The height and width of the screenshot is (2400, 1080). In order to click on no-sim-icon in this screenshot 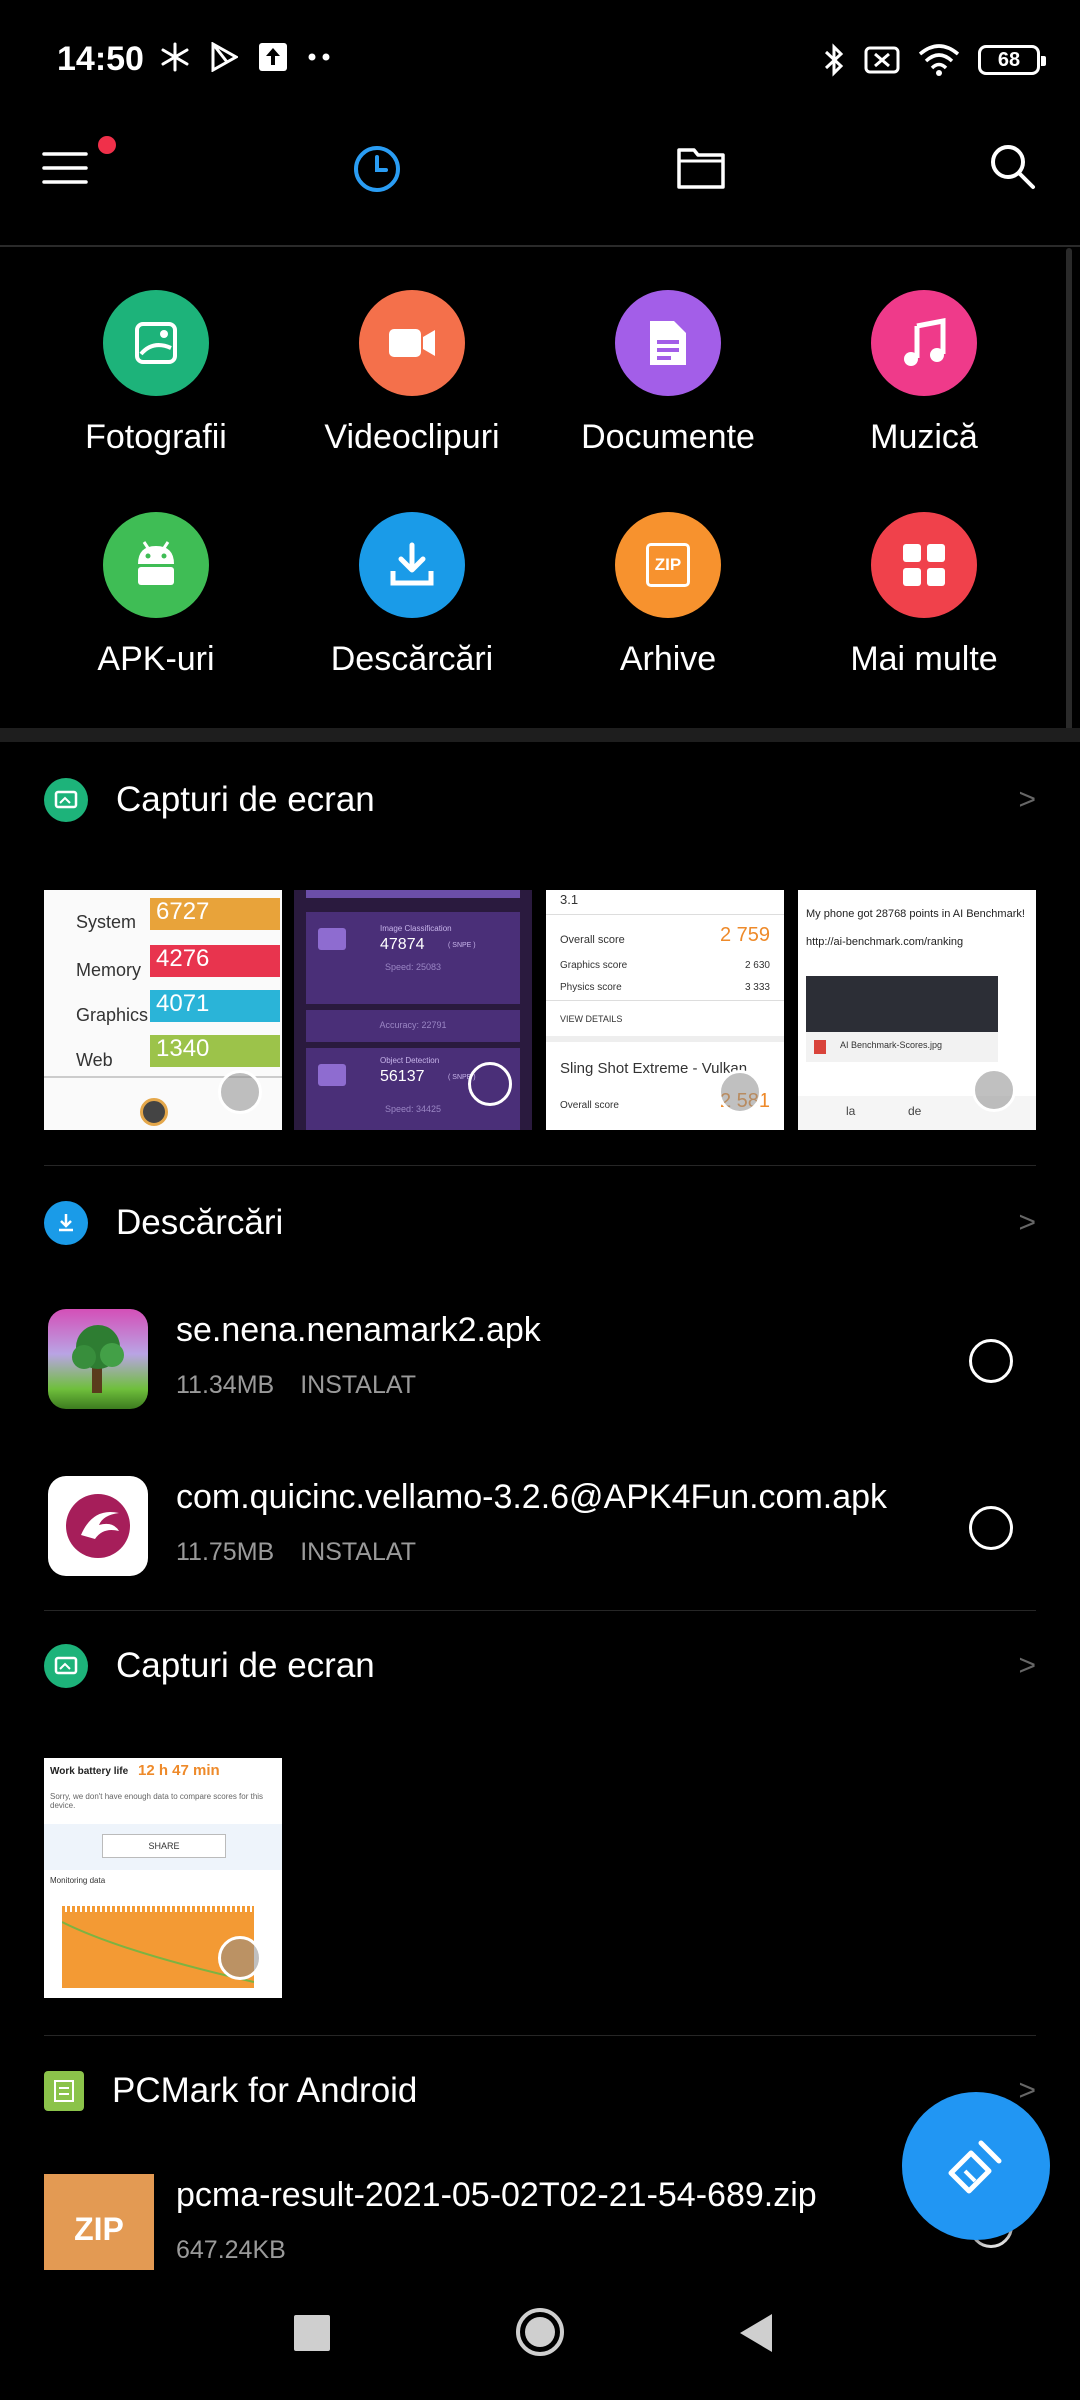, I will do `click(882, 60)`.